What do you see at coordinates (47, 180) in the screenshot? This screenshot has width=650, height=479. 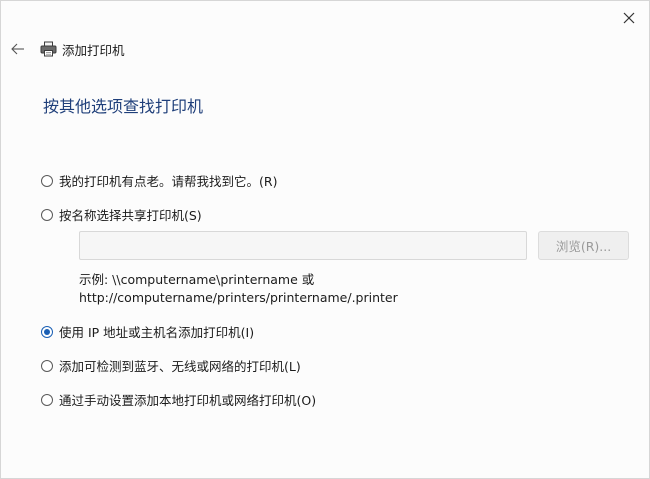 I see `radio-old-printer` at bounding box center [47, 180].